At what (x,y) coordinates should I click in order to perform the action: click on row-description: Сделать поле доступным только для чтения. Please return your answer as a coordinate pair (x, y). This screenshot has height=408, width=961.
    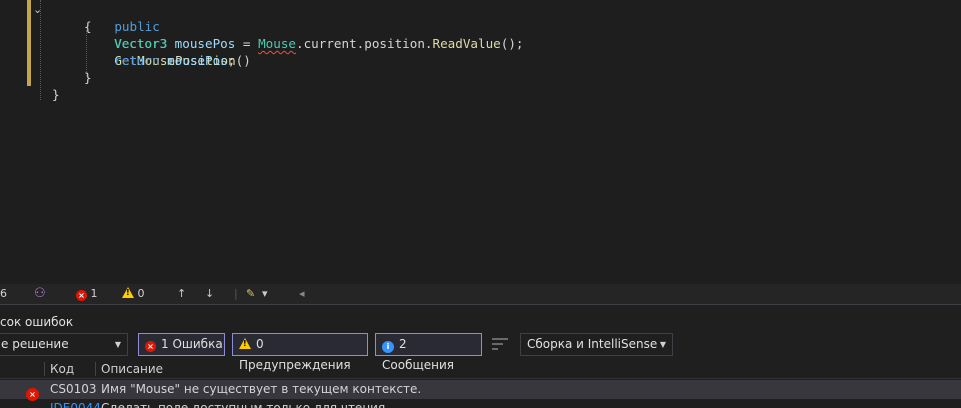
    Looking at the image, I should click on (243, 404).